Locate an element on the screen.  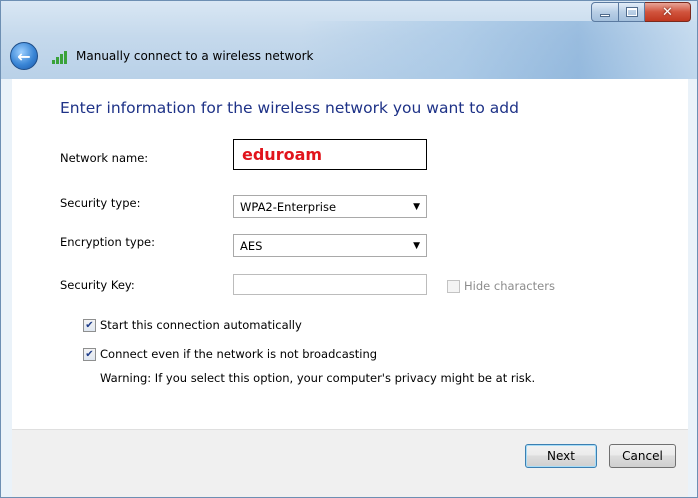
network-name-input: eduroam is located at coordinates (330, 154).